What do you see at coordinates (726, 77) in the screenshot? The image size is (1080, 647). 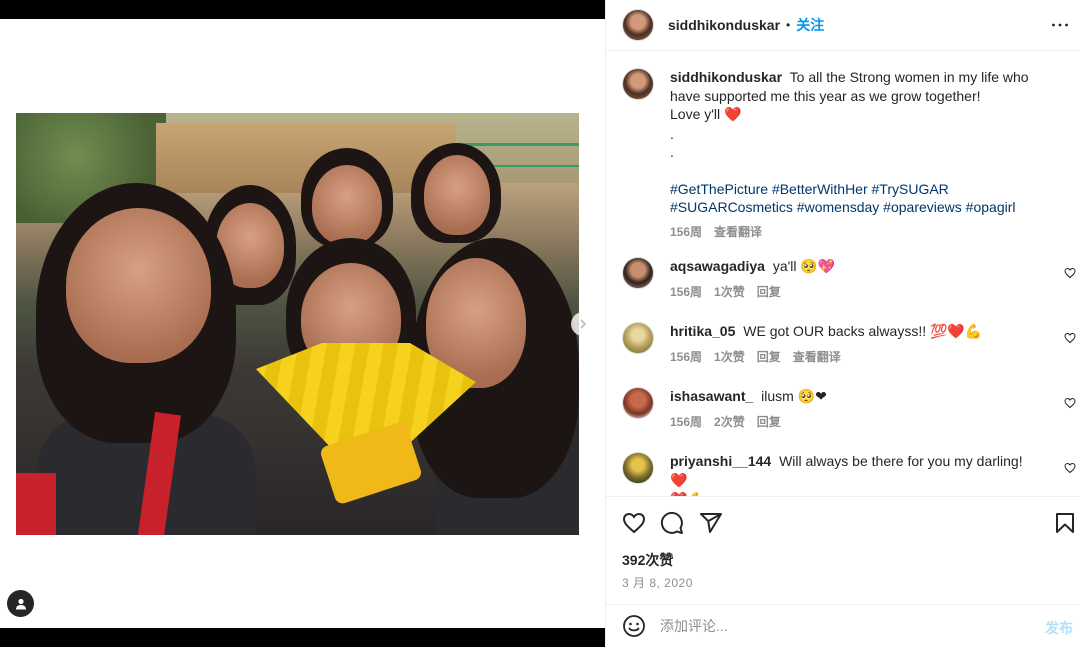 I see `caption-username: siddhikonduskar` at bounding box center [726, 77].